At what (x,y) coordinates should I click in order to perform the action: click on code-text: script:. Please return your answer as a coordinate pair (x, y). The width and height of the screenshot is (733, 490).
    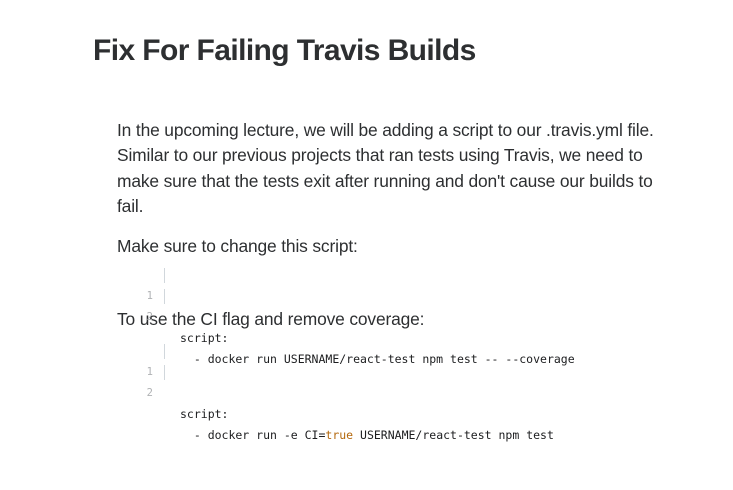
    Looking at the image, I should click on (204, 413).